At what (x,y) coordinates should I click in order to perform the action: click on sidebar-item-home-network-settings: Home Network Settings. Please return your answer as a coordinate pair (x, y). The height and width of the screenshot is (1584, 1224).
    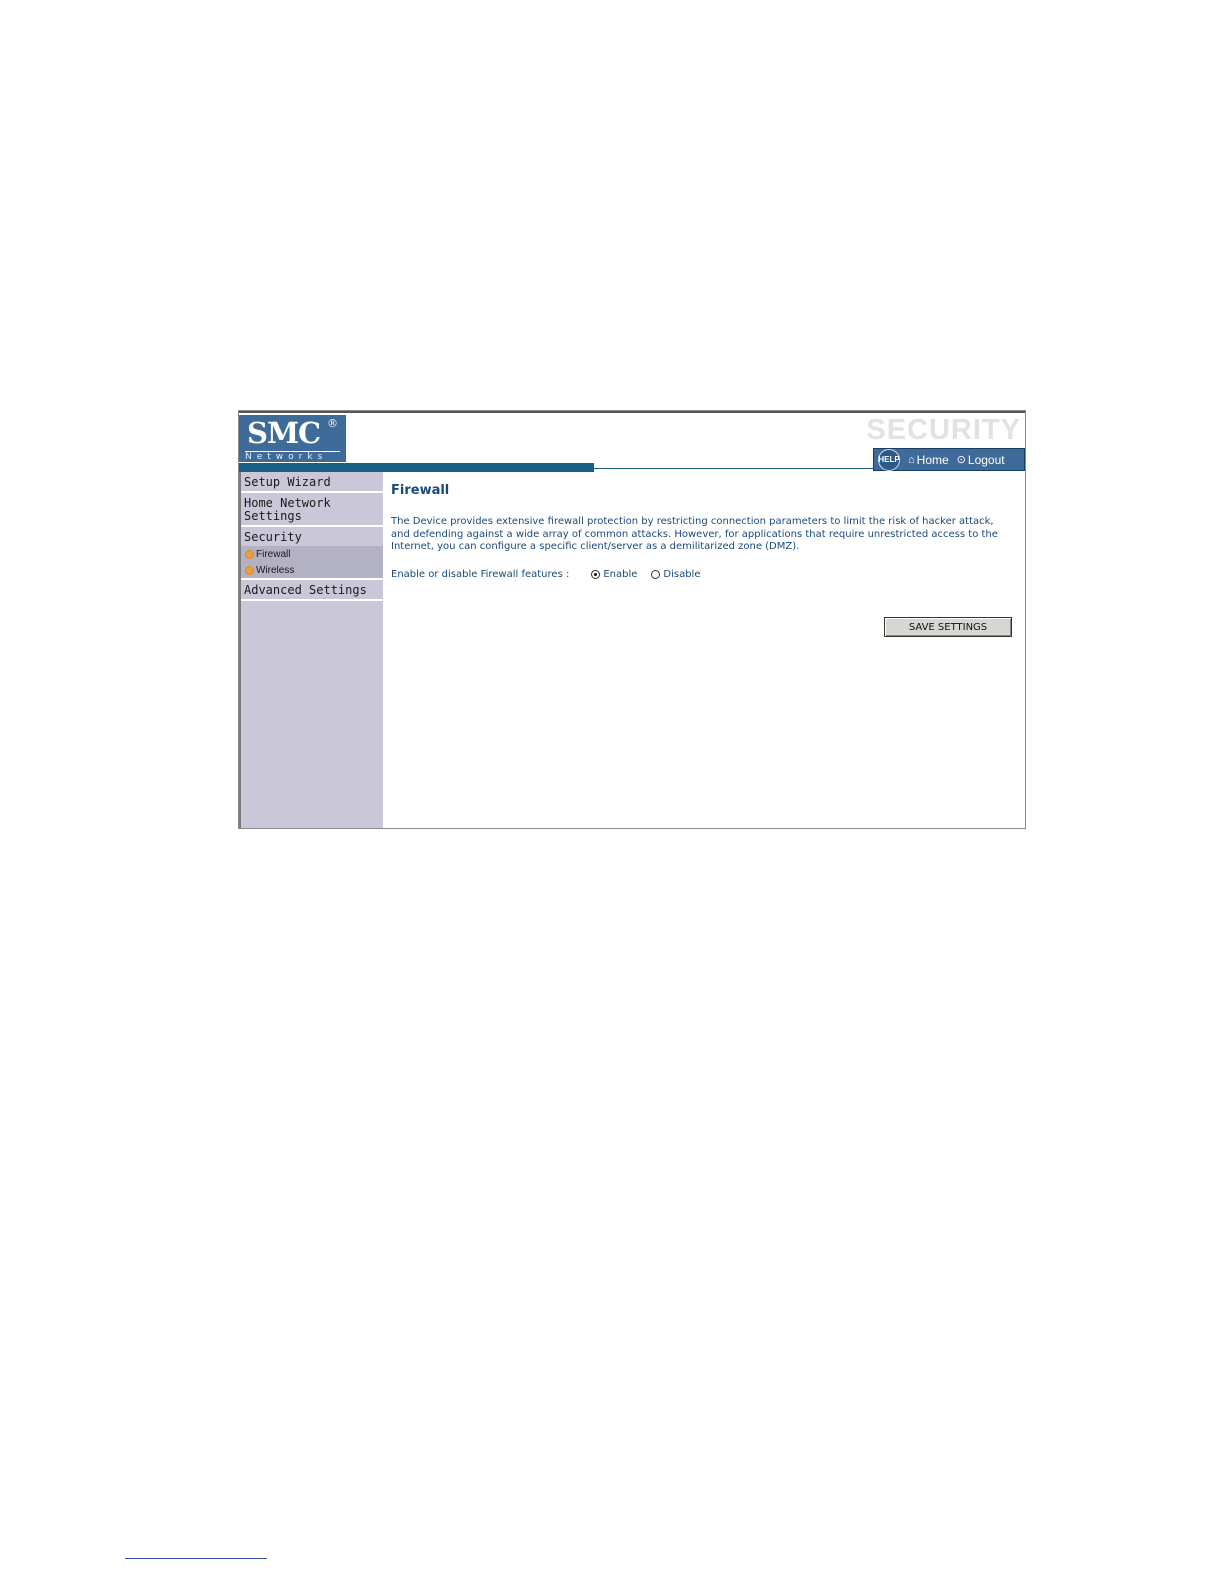
    Looking at the image, I should click on (312, 510).